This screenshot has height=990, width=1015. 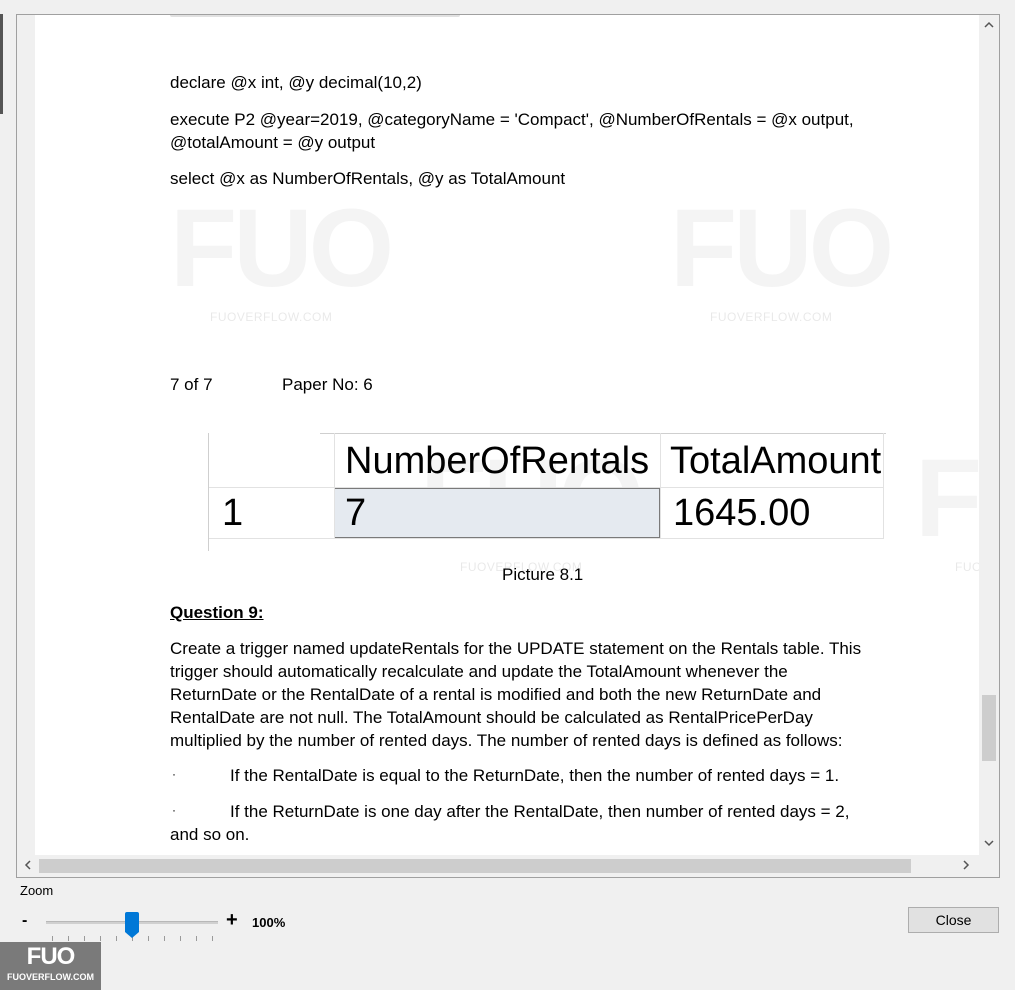 I want to click on paper-number: Paper No: 6, so click(x=327, y=384).